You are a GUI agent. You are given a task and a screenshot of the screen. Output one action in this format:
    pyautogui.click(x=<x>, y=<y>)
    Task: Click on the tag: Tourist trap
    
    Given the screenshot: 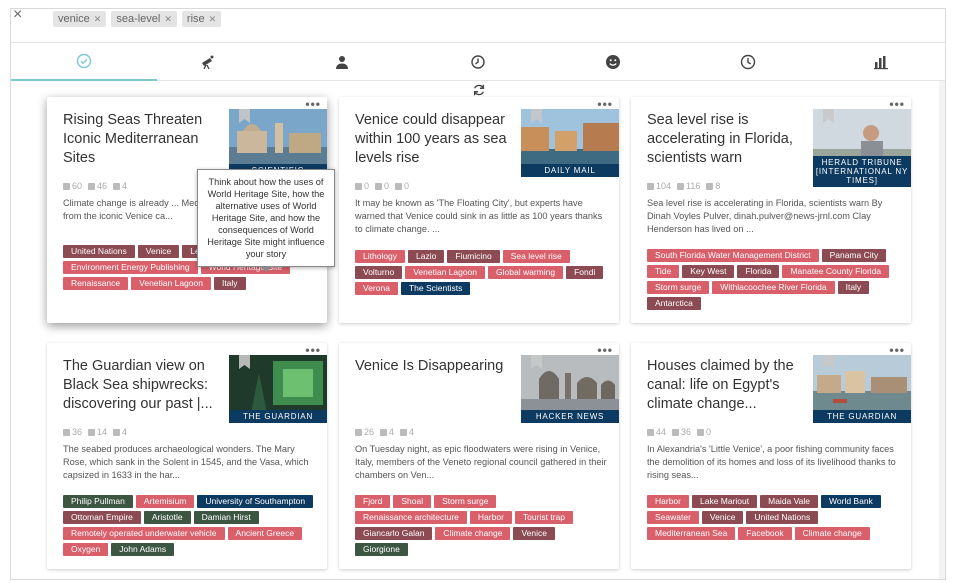 What is the action you would take?
    pyautogui.click(x=543, y=517)
    